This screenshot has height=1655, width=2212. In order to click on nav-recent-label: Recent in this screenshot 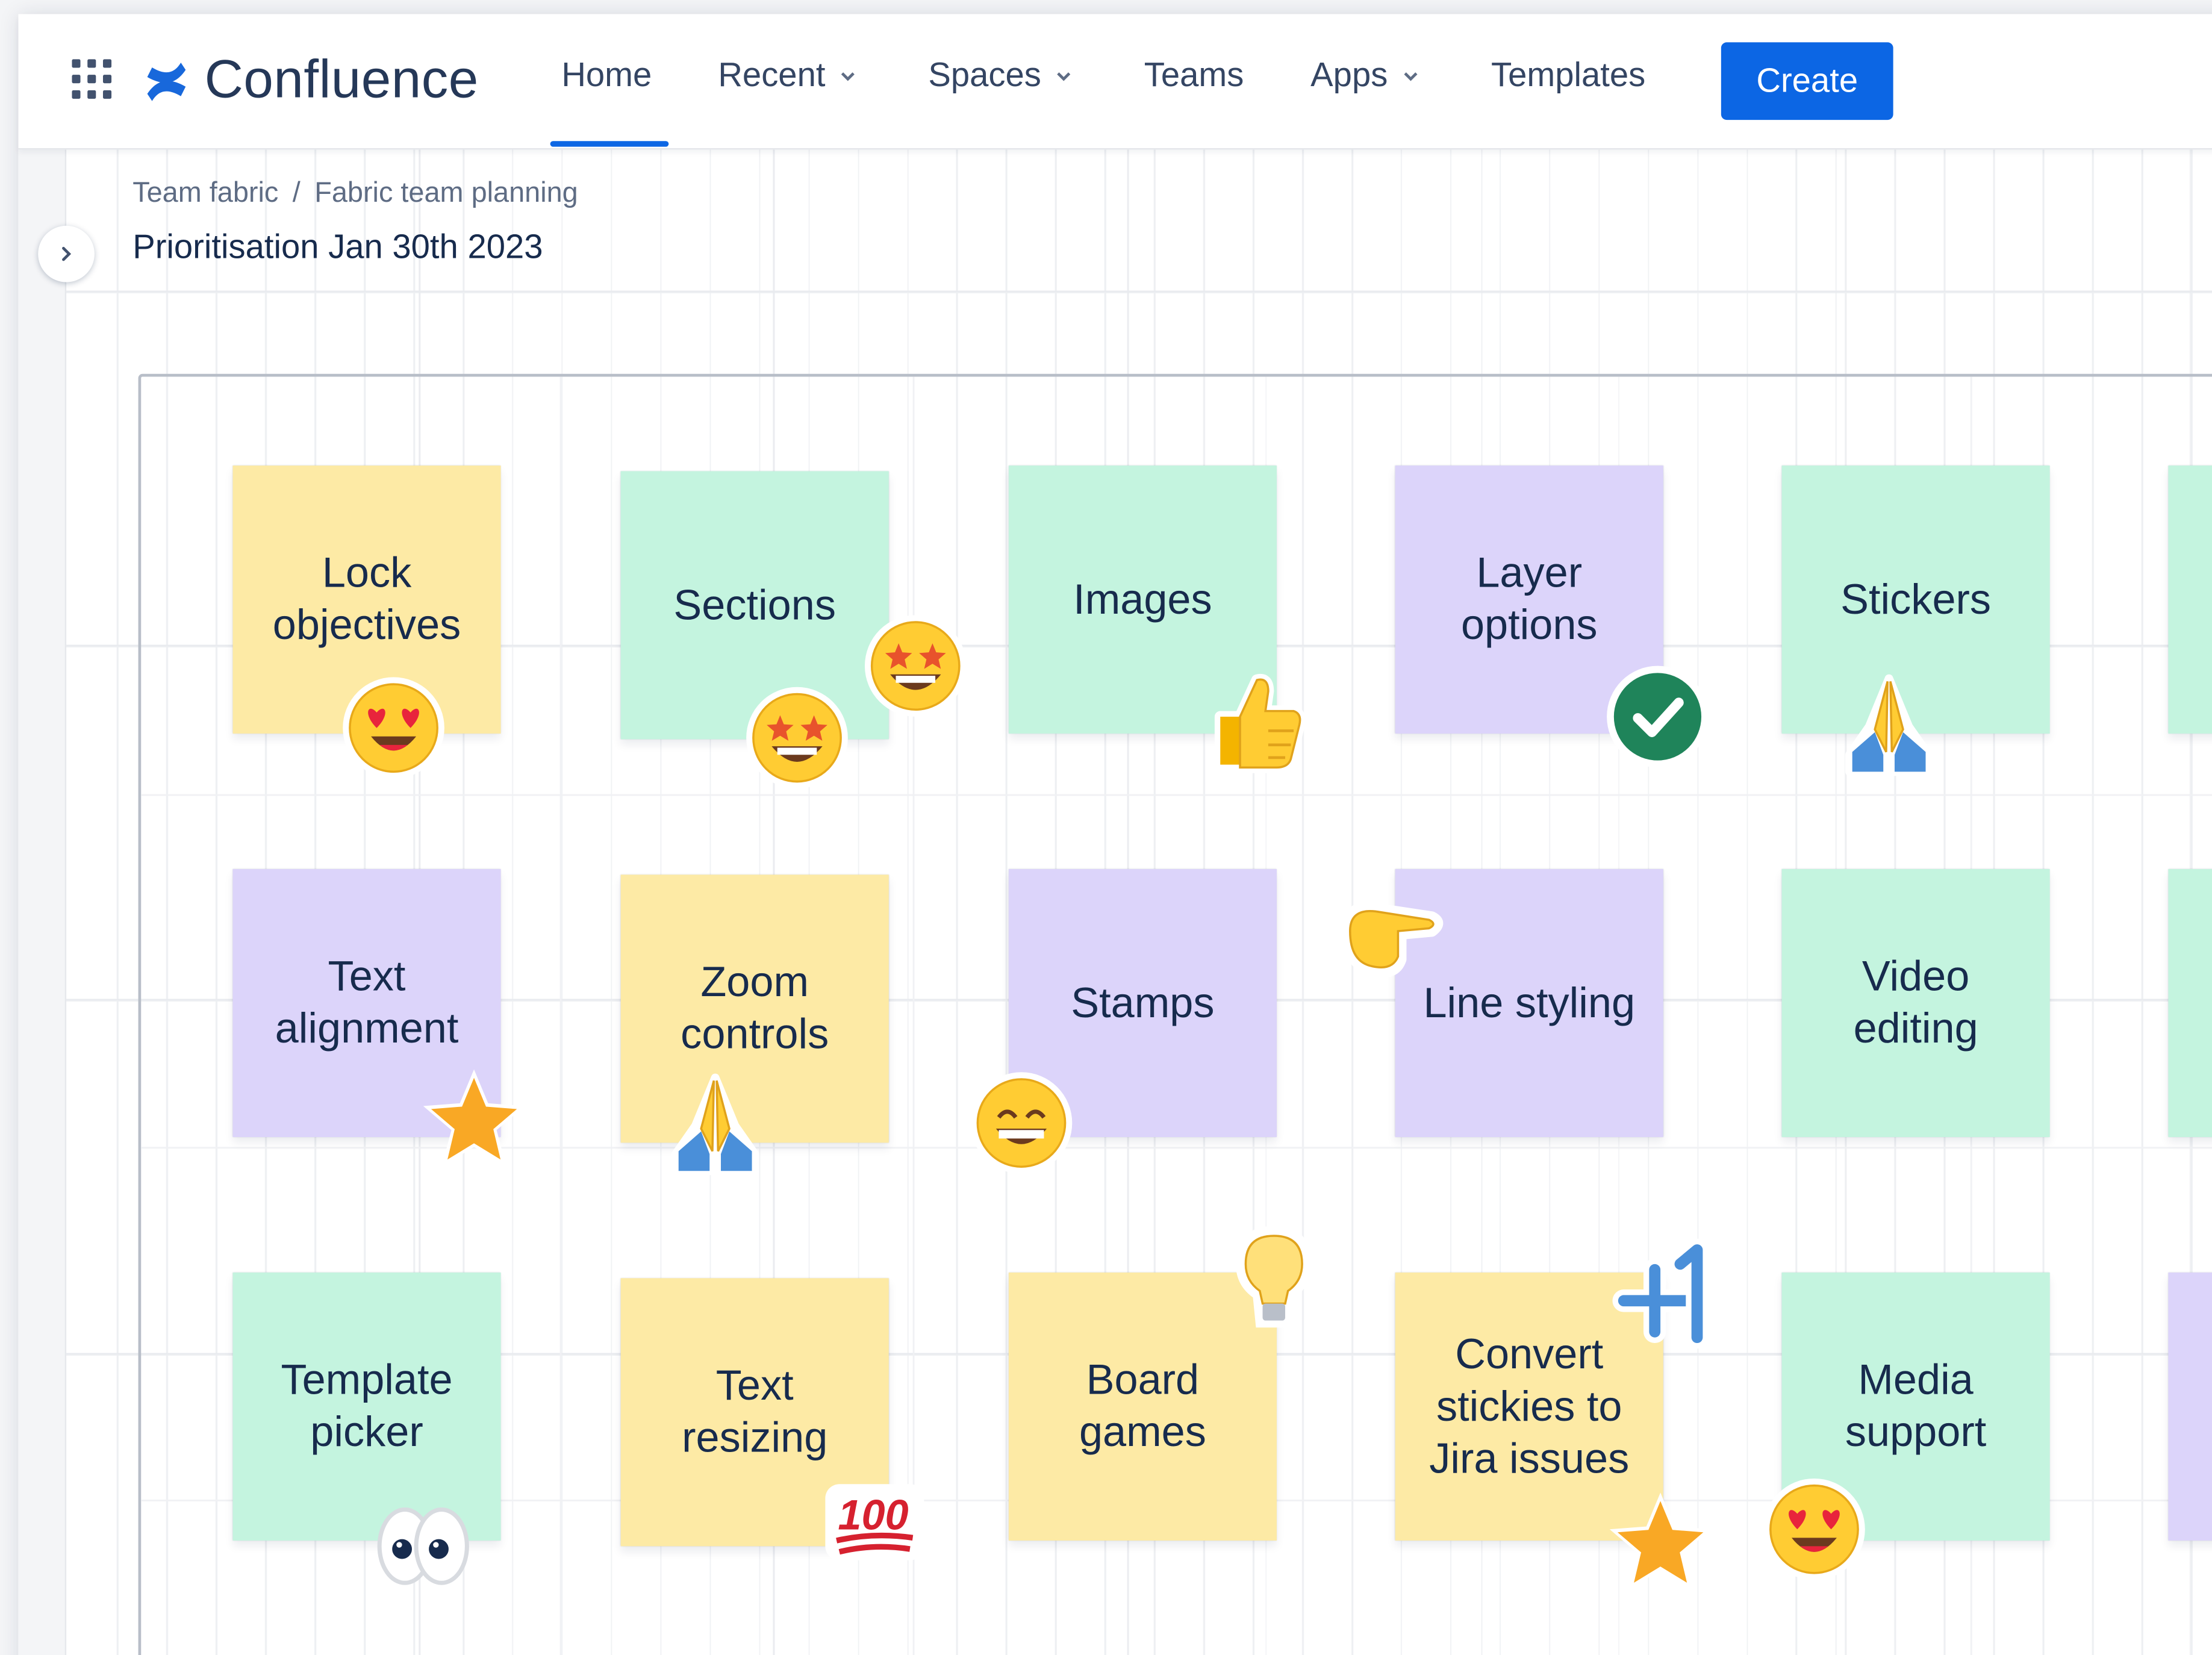, I will do `click(772, 75)`.